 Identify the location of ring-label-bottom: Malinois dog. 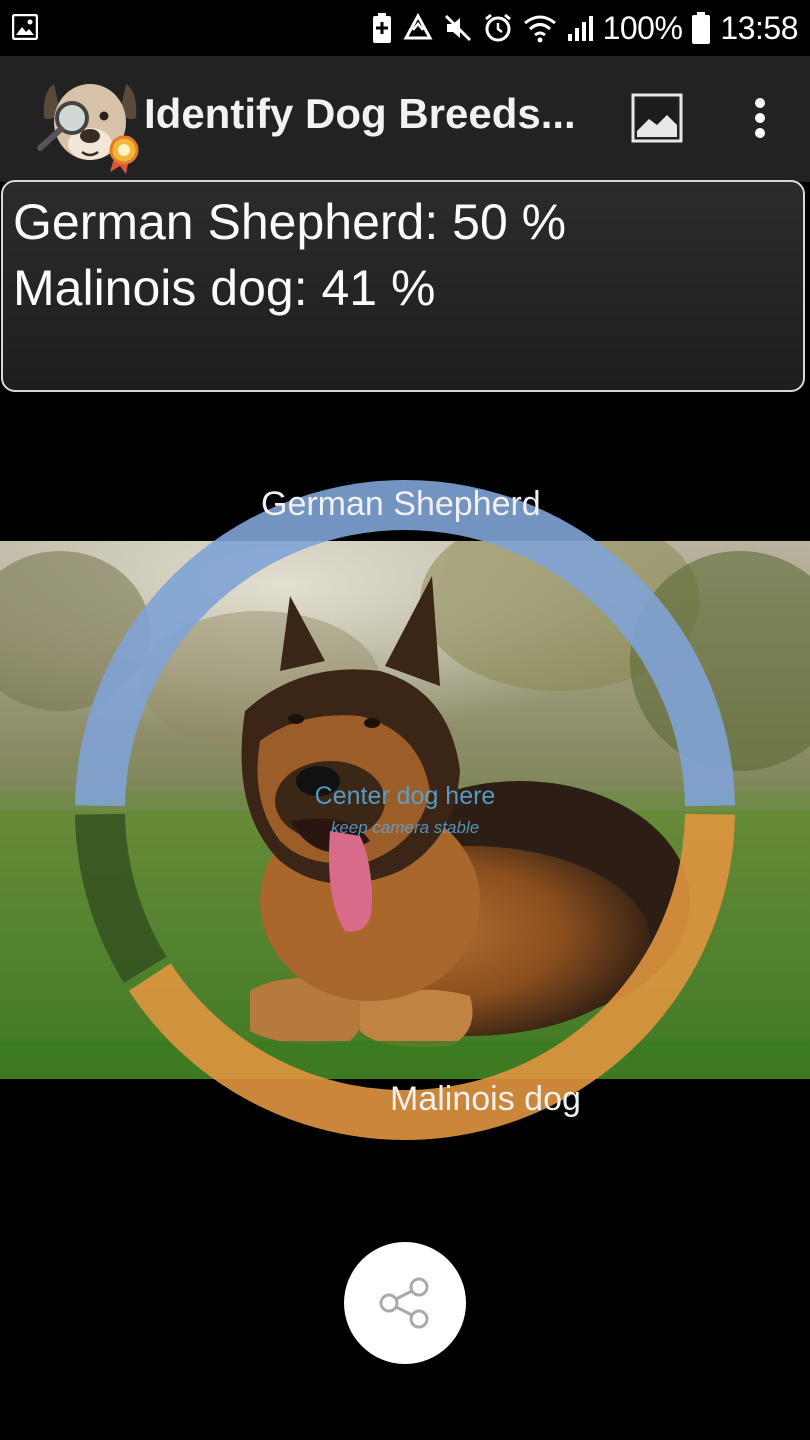
(485, 1099).